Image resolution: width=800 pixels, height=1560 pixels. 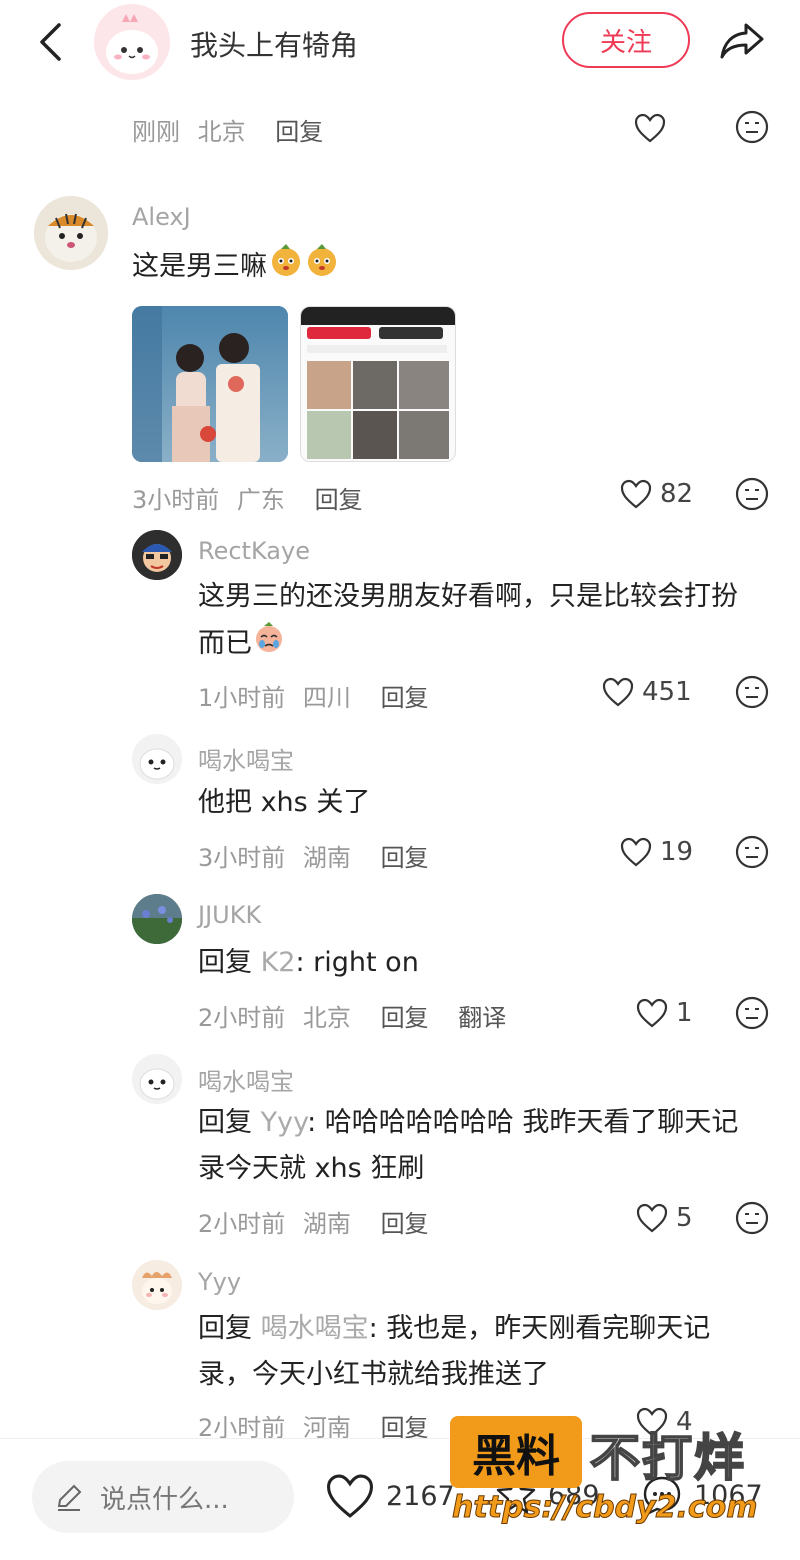 I want to click on reply-meta: 1小时前 四川 回复, so click(x=313, y=695).